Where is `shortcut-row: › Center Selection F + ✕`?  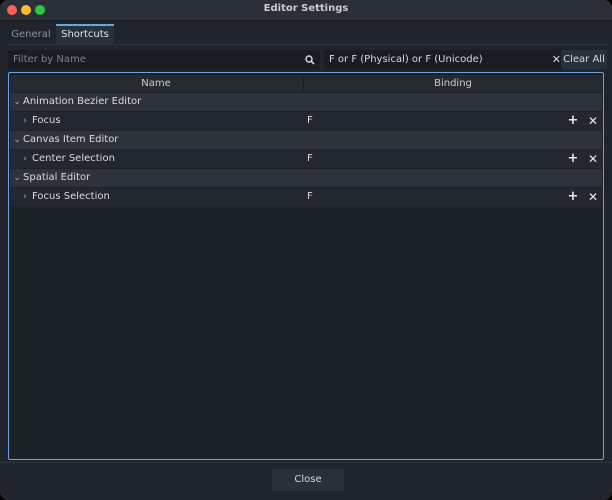
shortcut-row: › Center Selection F + ✕ is located at coordinates (306, 159).